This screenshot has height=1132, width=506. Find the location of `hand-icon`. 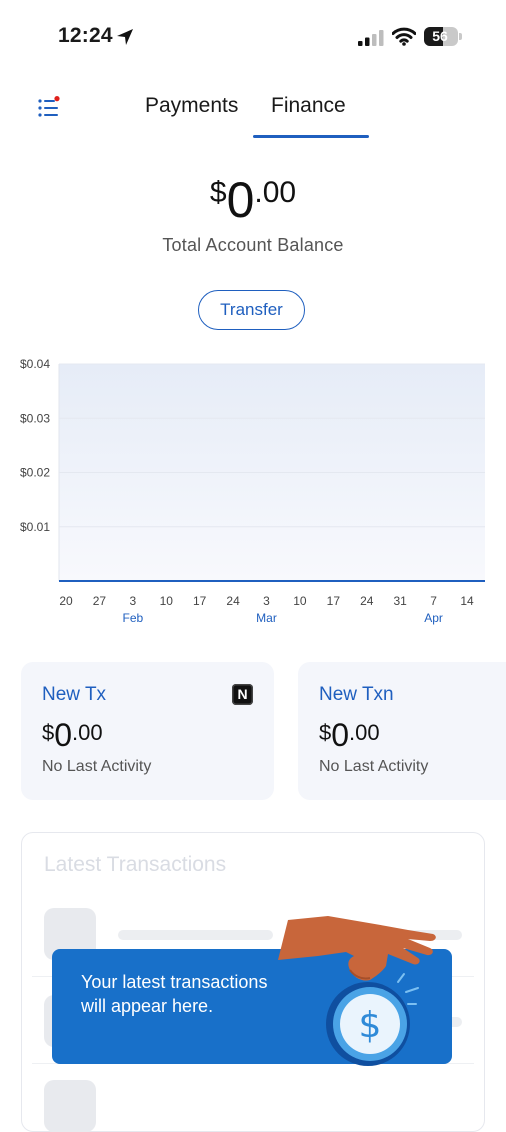

hand-icon is located at coordinates (357, 948).